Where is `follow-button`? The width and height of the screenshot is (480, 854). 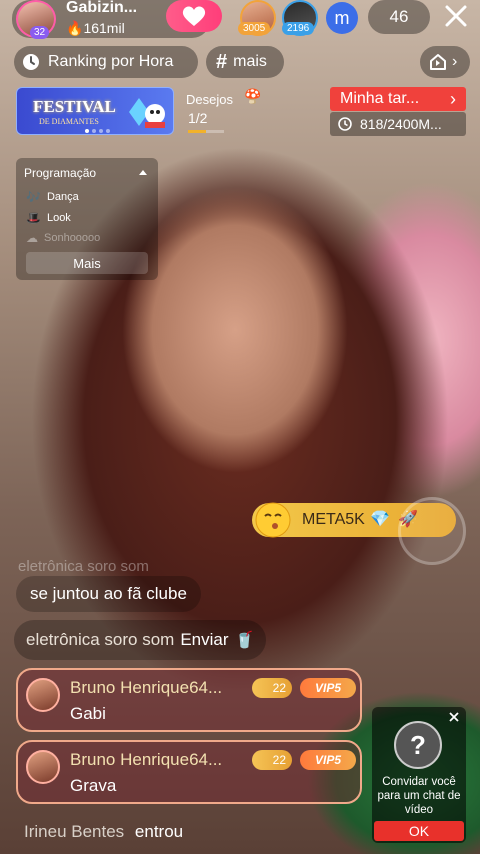 follow-button is located at coordinates (194, 16).